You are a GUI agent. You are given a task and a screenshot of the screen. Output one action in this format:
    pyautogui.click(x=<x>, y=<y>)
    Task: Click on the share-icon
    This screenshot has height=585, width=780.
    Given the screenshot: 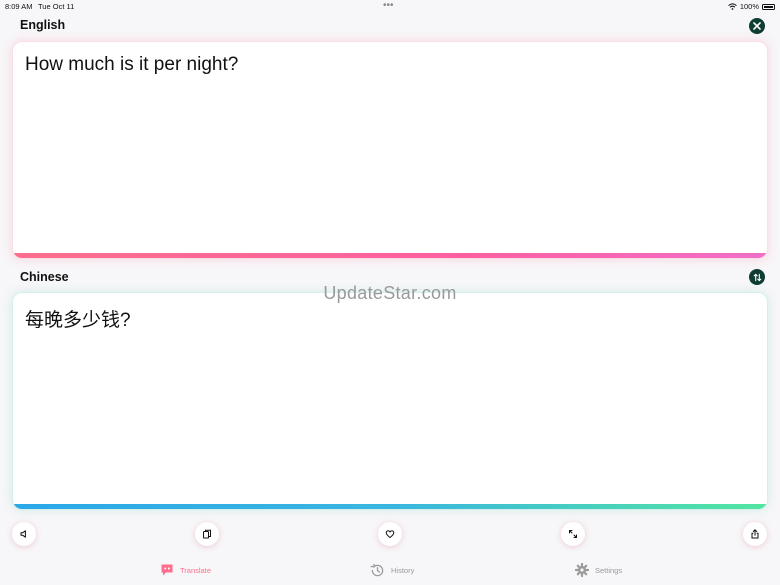 What is the action you would take?
    pyautogui.click(x=755, y=534)
    